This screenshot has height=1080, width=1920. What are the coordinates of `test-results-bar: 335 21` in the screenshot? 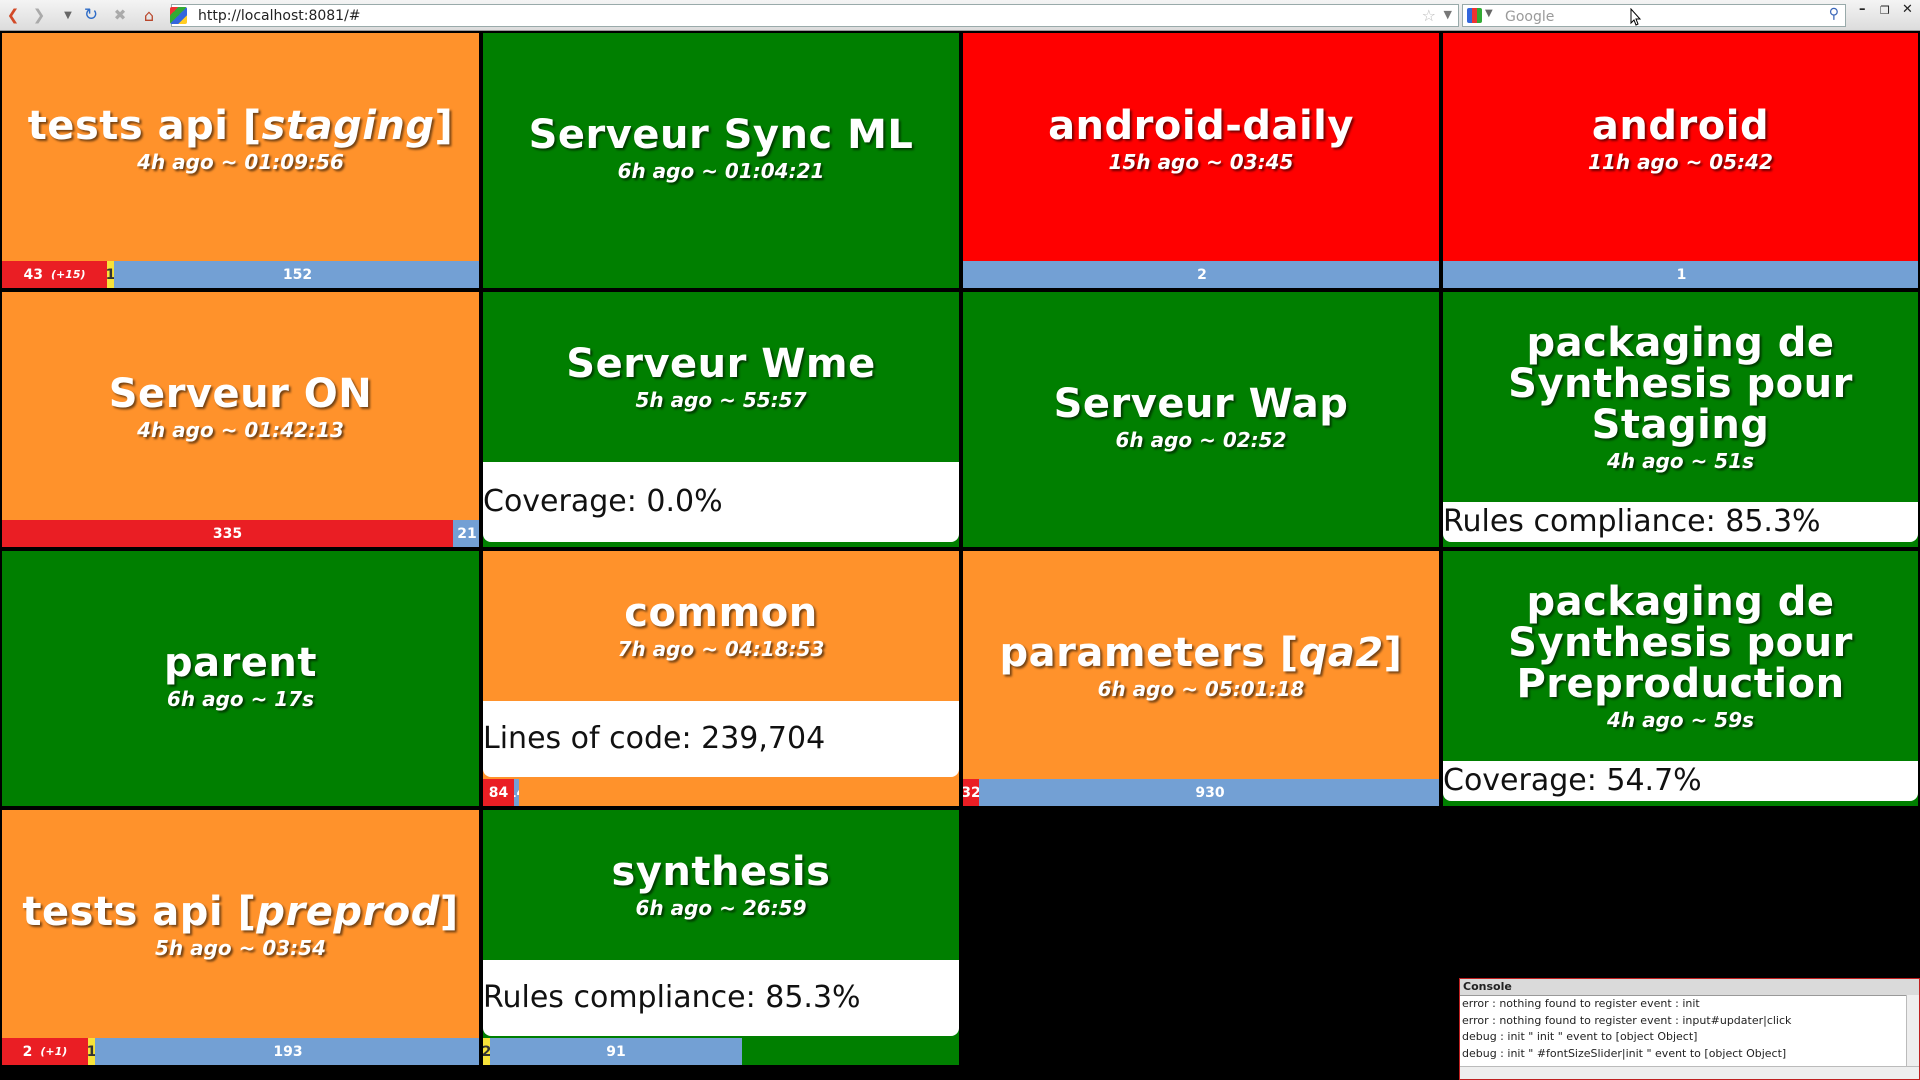 It's located at (240, 533).